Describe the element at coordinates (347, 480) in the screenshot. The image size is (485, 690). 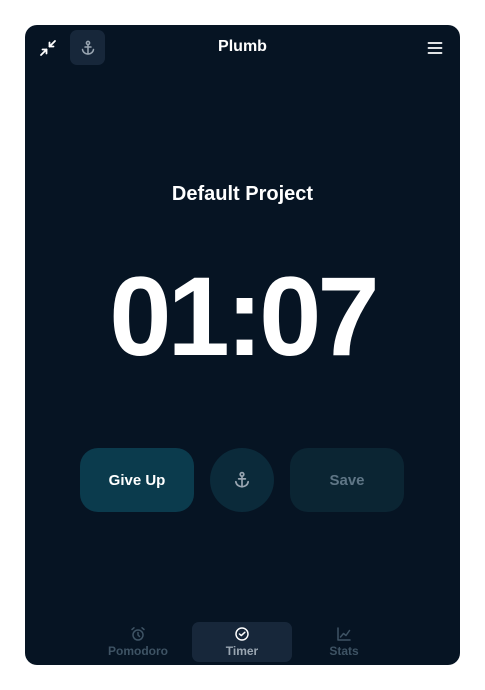
I see `save-button: Save` at that location.